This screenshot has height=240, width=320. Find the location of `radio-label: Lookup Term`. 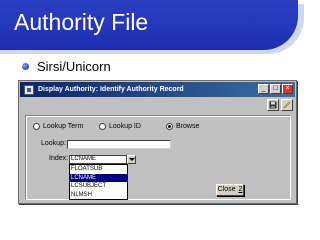

radio-label: Lookup Term is located at coordinates (63, 126).